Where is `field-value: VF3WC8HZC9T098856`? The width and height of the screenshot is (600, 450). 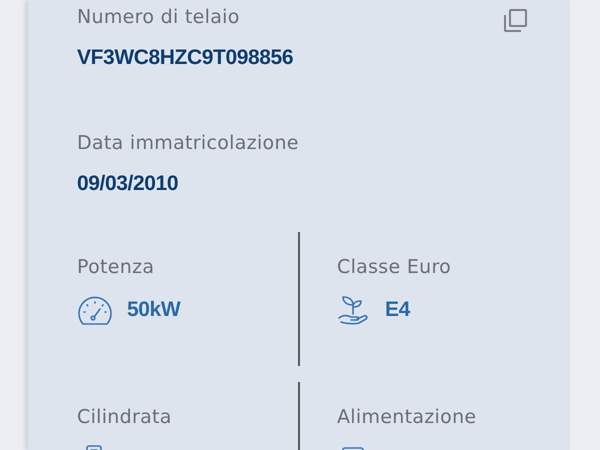
field-value: VF3WC8HZC9T098856 is located at coordinates (185, 58).